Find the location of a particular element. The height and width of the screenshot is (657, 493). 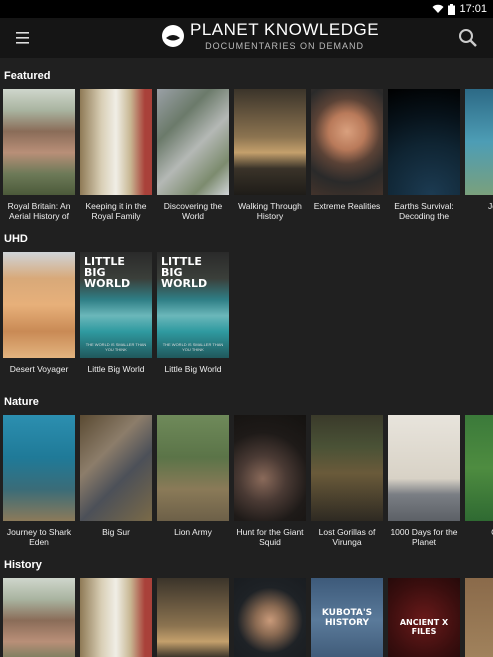

status-bar: 17:01 is located at coordinates (246, 9).